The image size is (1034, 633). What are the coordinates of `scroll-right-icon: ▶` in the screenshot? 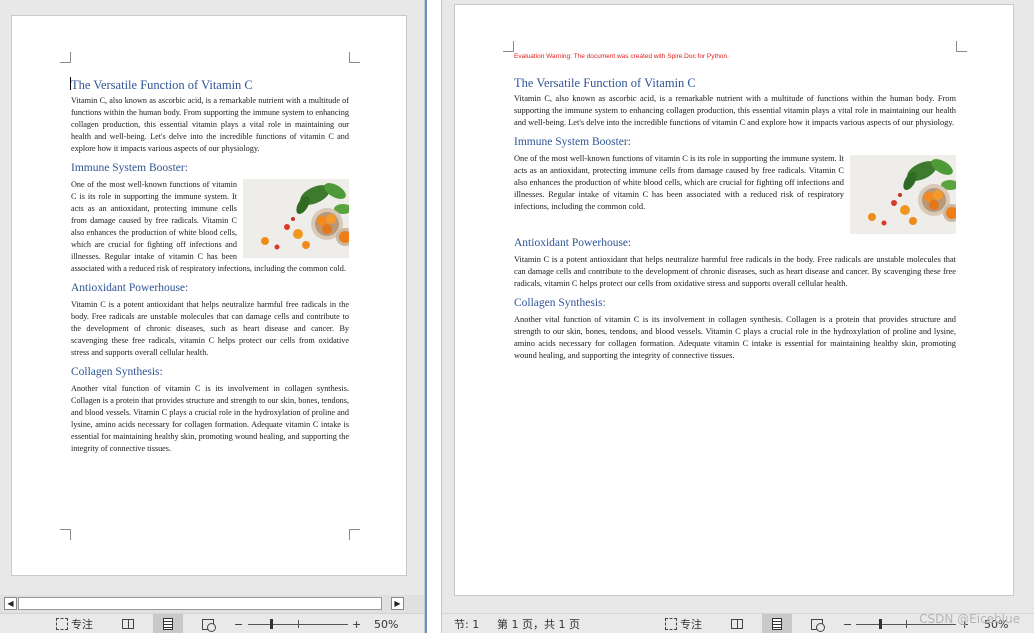 It's located at (397, 603).